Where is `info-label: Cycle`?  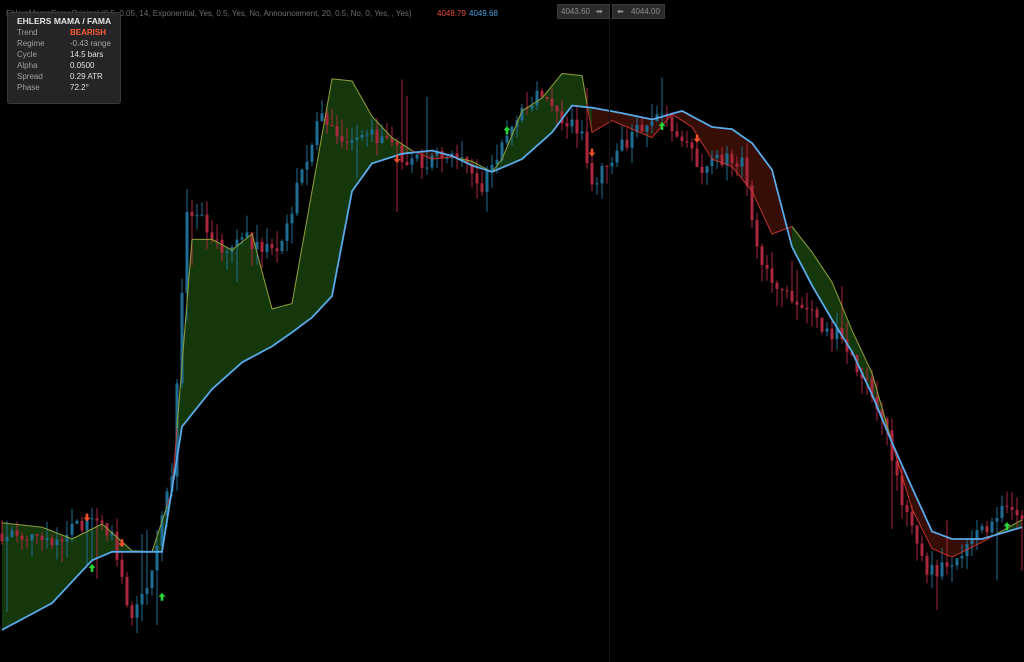
info-label: Cycle is located at coordinates (27, 54).